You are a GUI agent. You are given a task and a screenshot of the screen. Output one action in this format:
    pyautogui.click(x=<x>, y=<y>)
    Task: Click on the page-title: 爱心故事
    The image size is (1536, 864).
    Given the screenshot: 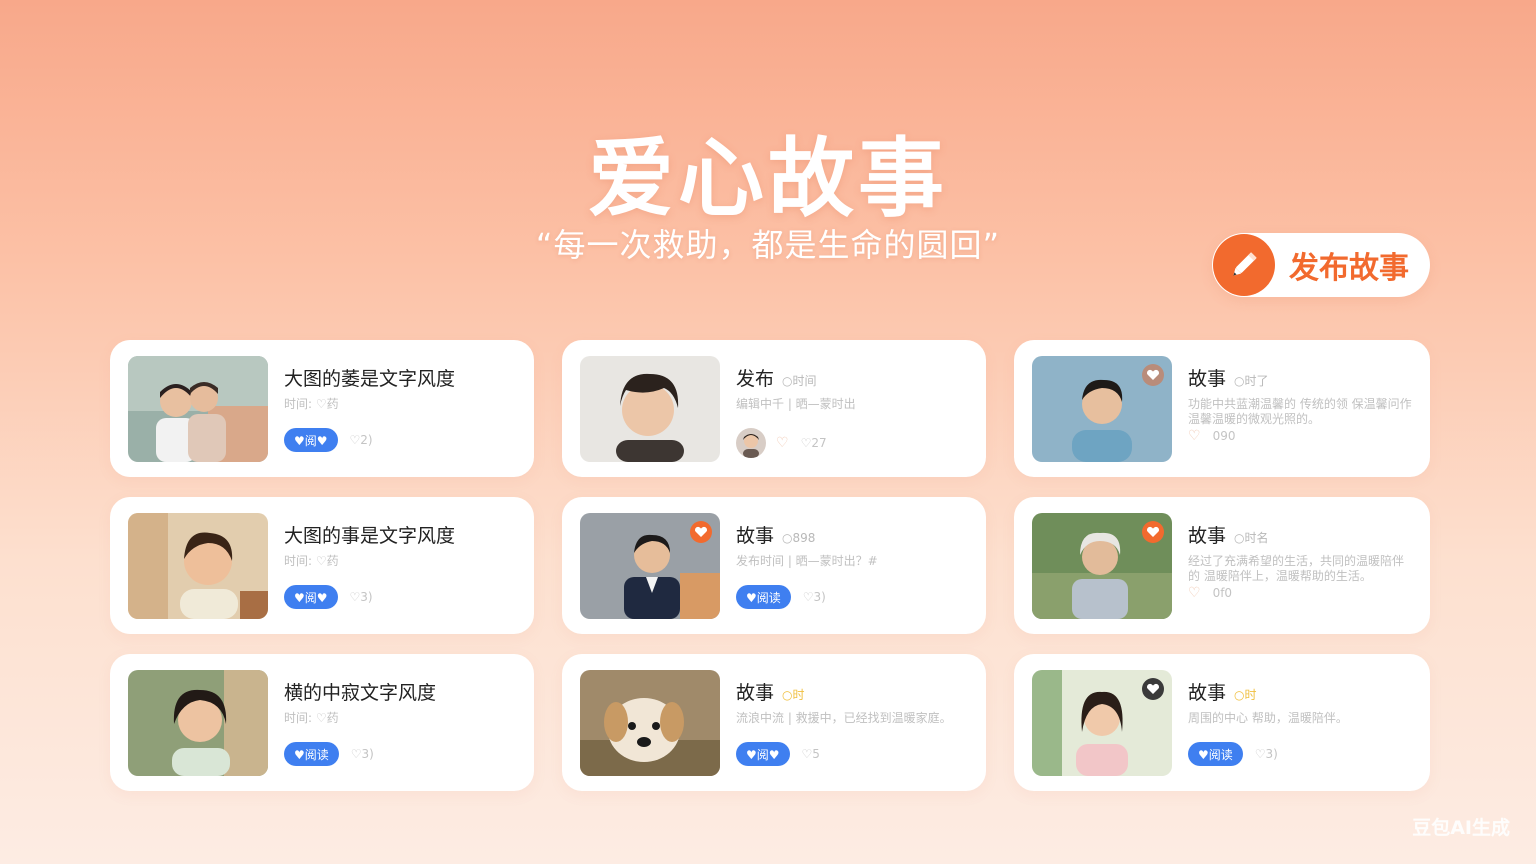 What is the action you would take?
    pyautogui.click(x=768, y=179)
    